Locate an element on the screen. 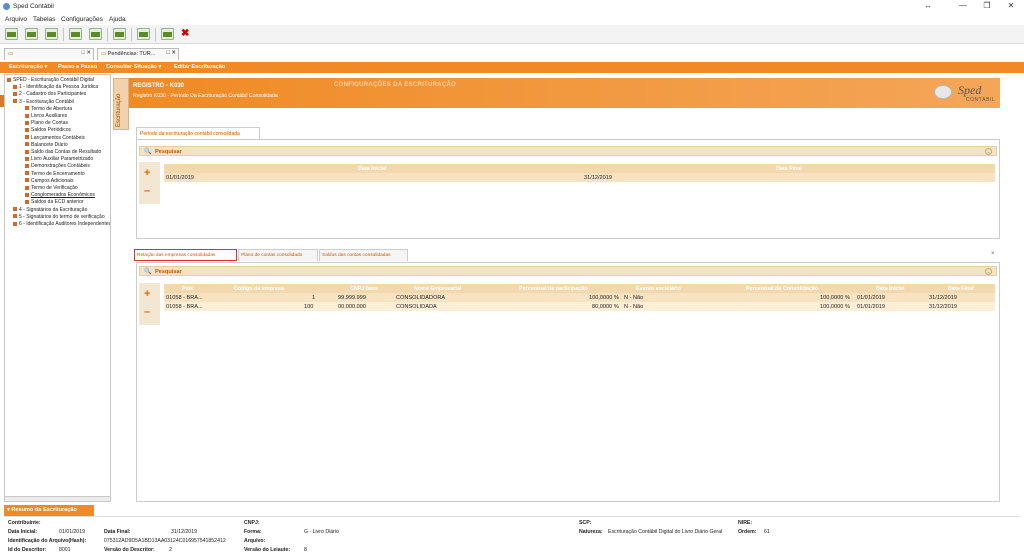  menu-configuracoes: Configurações is located at coordinates (82, 19).